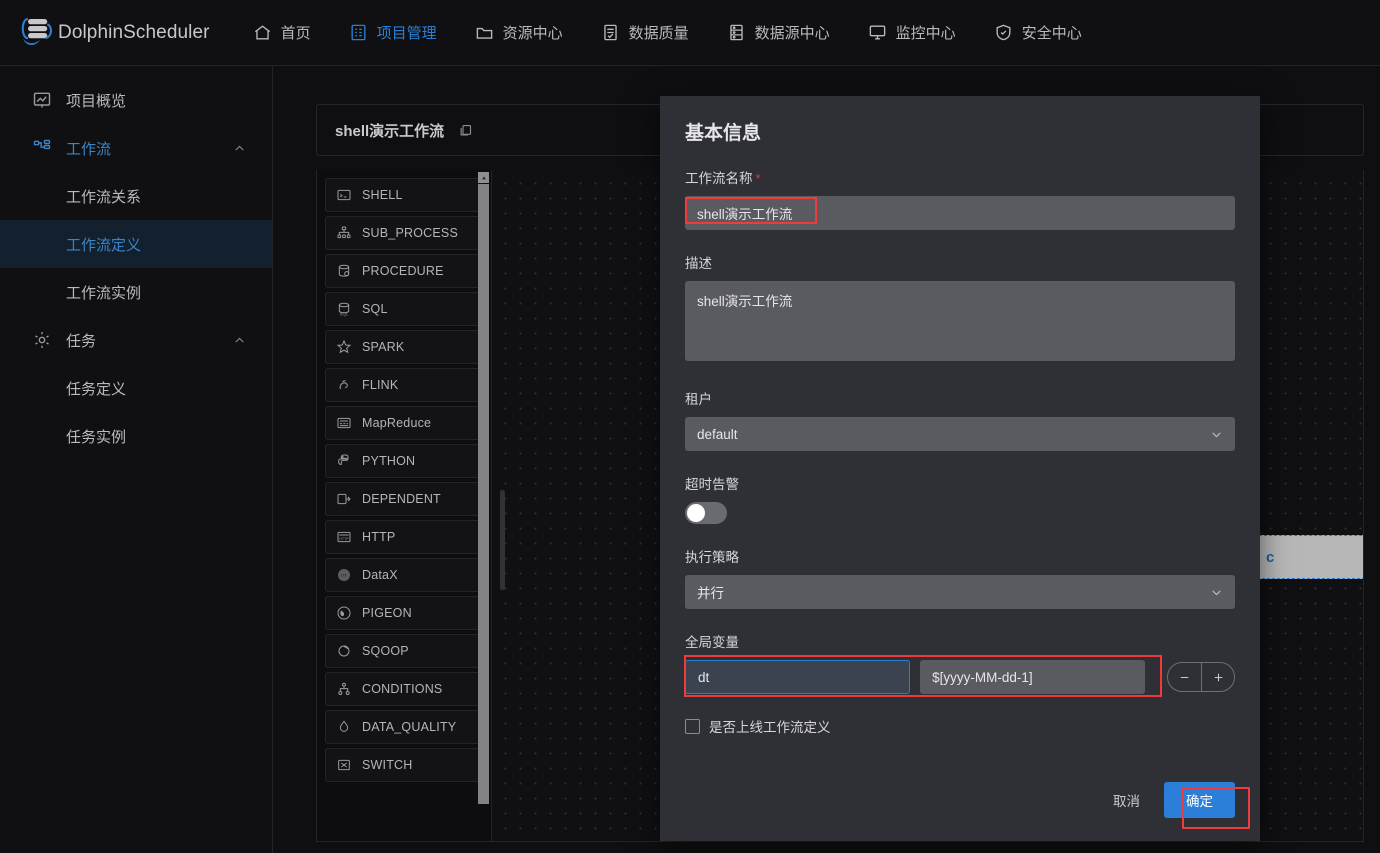  I want to click on description-textarea, so click(960, 321).